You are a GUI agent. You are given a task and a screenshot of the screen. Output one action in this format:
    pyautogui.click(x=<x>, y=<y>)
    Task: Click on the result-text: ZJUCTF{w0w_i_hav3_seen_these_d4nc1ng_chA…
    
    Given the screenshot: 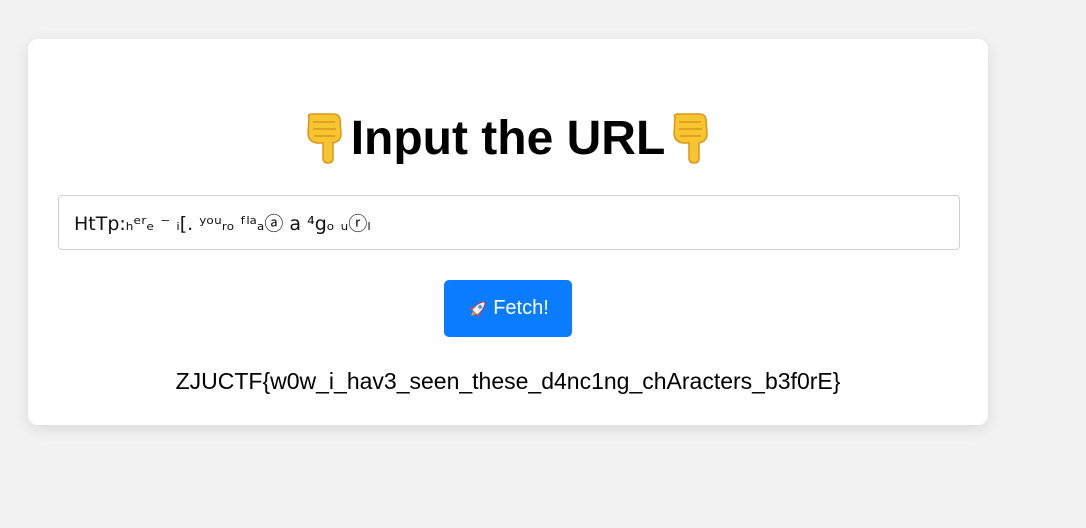 What is the action you would take?
    pyautogui.click(x=508, y=381)
    